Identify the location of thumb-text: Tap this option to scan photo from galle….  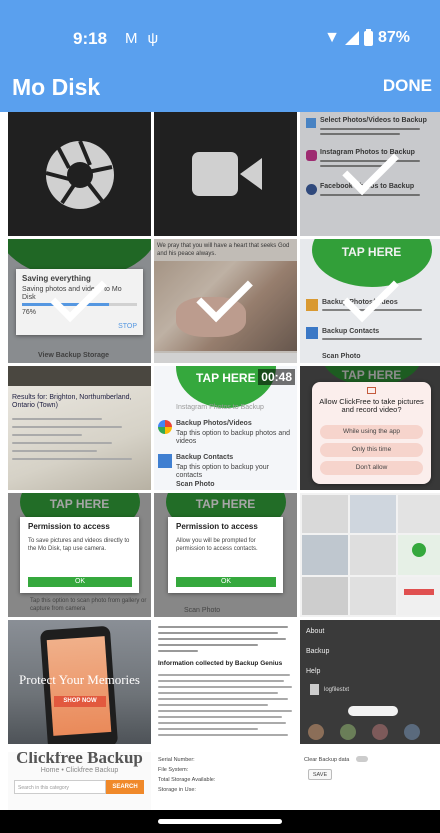
(88, 605).